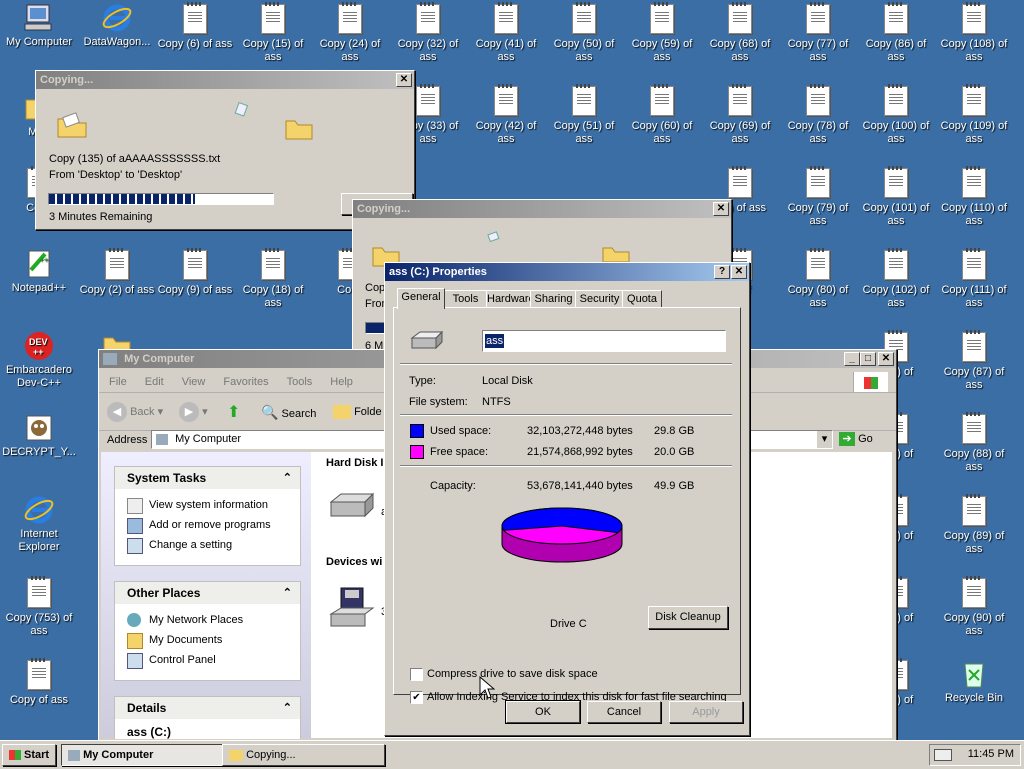  I want to click on search-button: 🔍 Search, so click(288, 412).